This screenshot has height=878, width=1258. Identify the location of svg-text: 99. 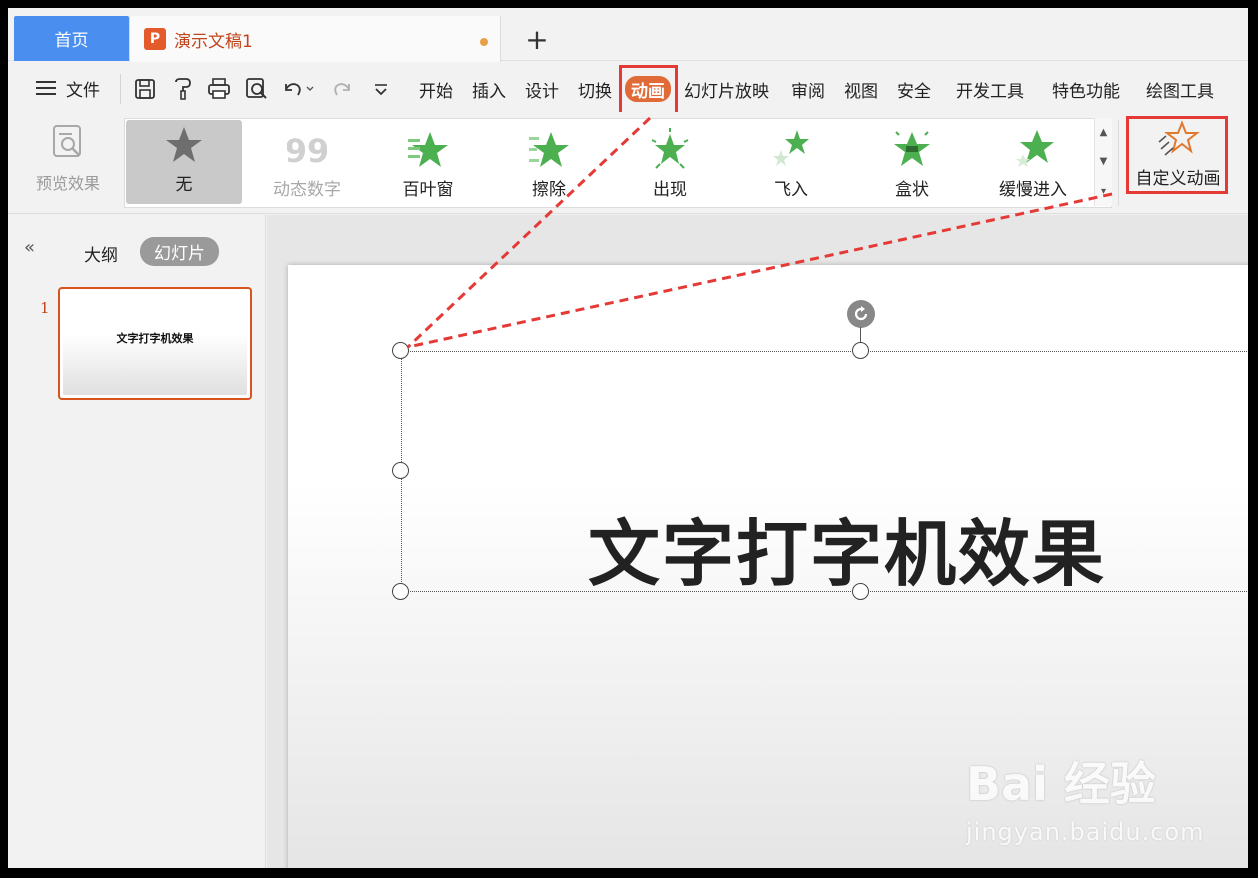
(307, 151).